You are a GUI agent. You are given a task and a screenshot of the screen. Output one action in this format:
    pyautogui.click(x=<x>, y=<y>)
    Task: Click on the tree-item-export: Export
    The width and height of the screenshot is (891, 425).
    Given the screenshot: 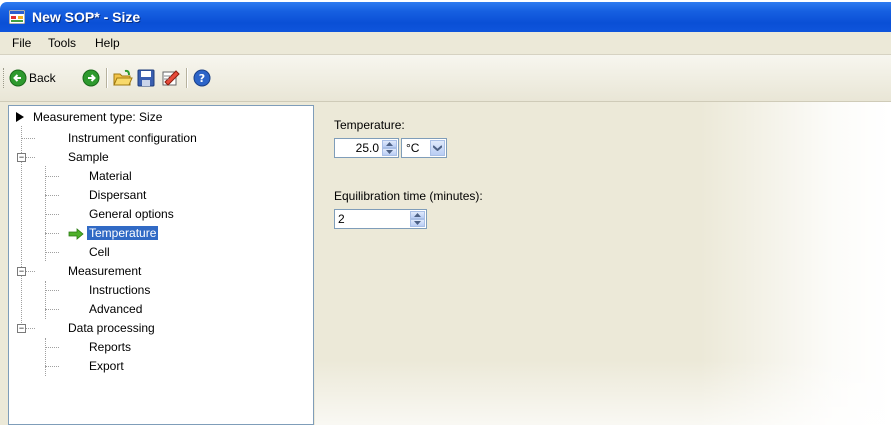 What is the action you would take?
    pyautogui.click(x=106, y=366)
    